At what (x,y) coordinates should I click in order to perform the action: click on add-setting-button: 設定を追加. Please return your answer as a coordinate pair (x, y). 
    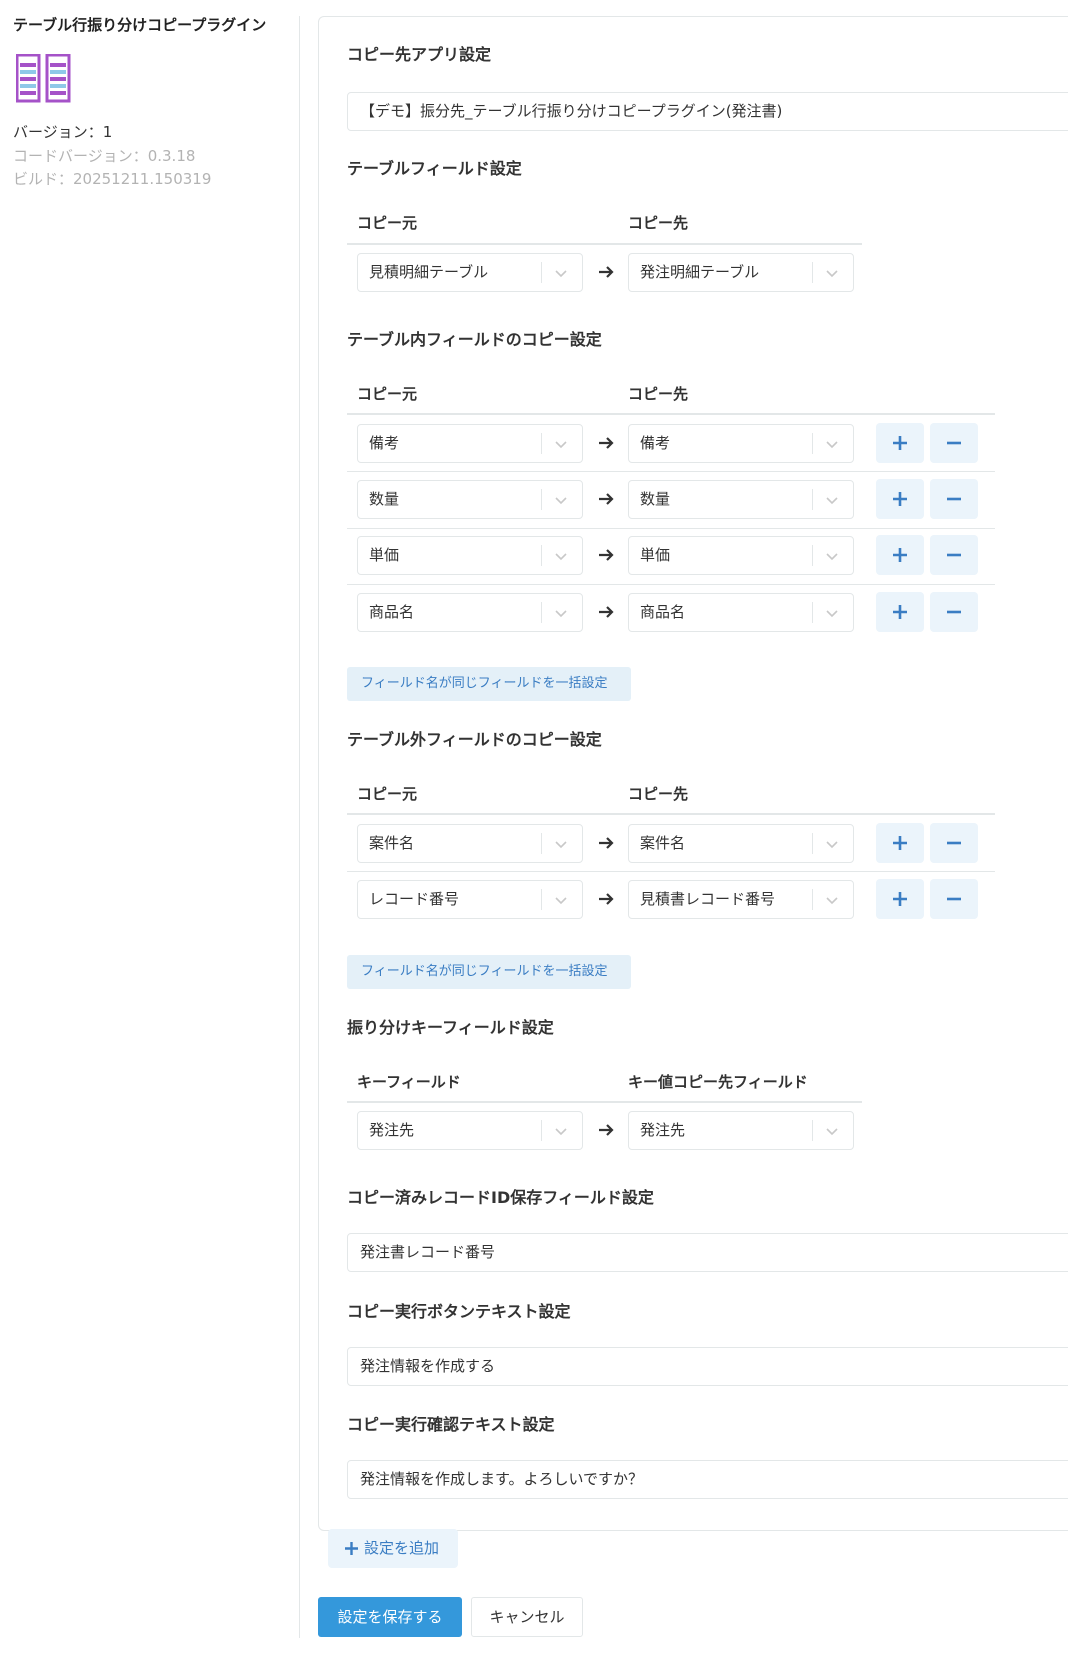
    Looking at the image, I should click on (393, 1548).